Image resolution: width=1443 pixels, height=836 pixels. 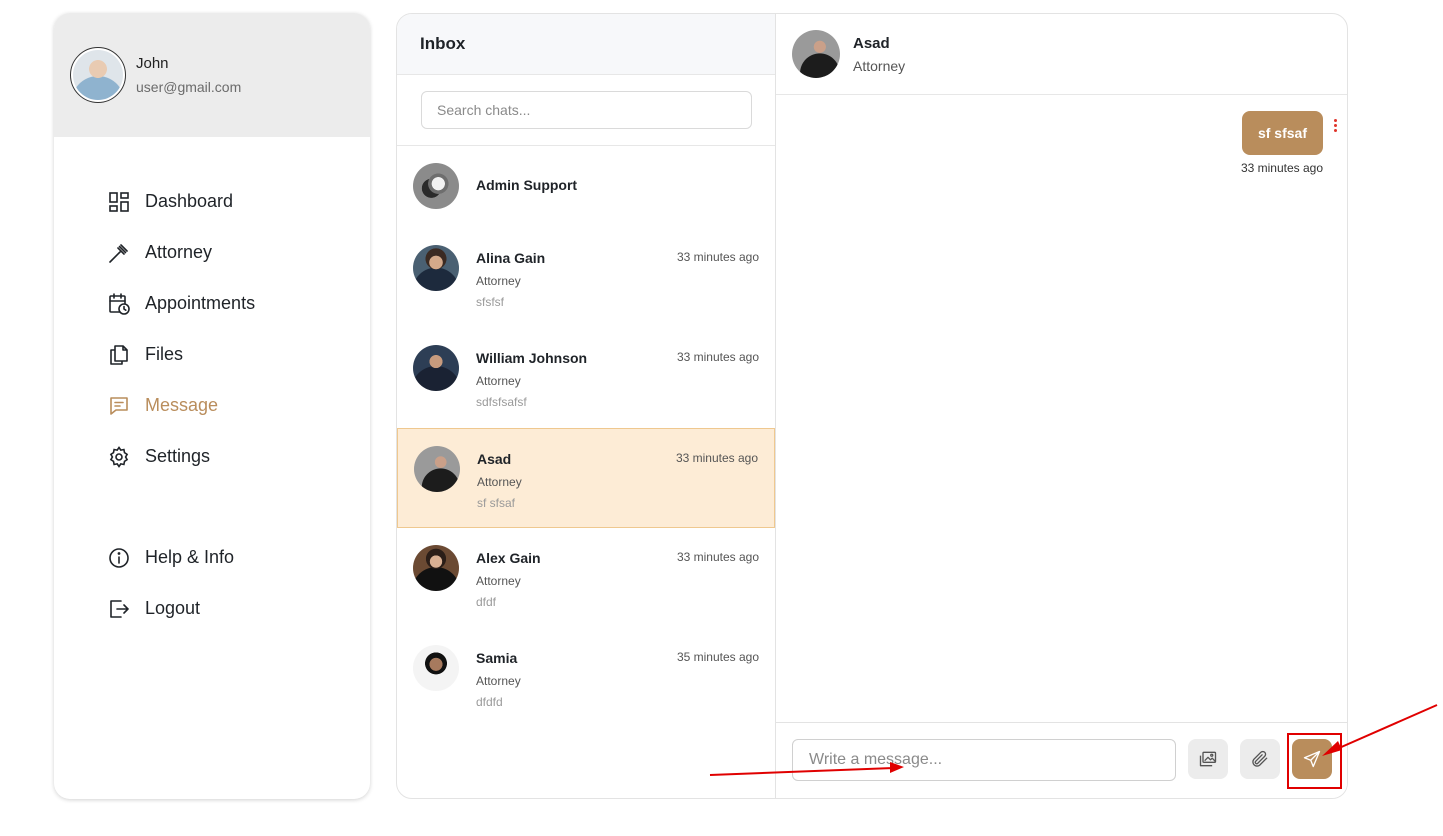 What do you see at coordinates (152, 63) in the screenshot?
I see `user-name: John` at bounding box center [152, 63].